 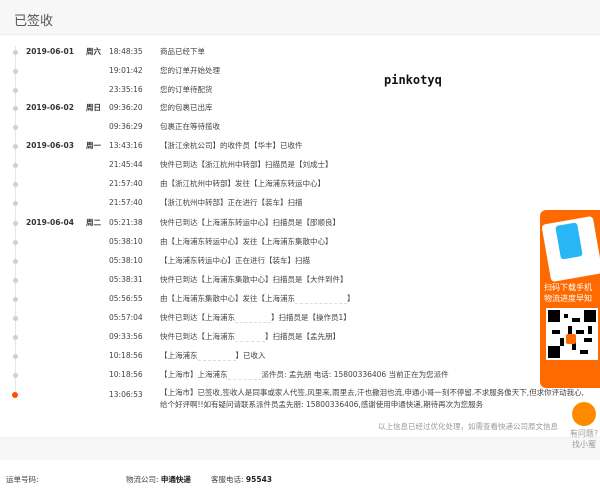 I want to click on status-header: 已签收, so click(x=300, y=17).